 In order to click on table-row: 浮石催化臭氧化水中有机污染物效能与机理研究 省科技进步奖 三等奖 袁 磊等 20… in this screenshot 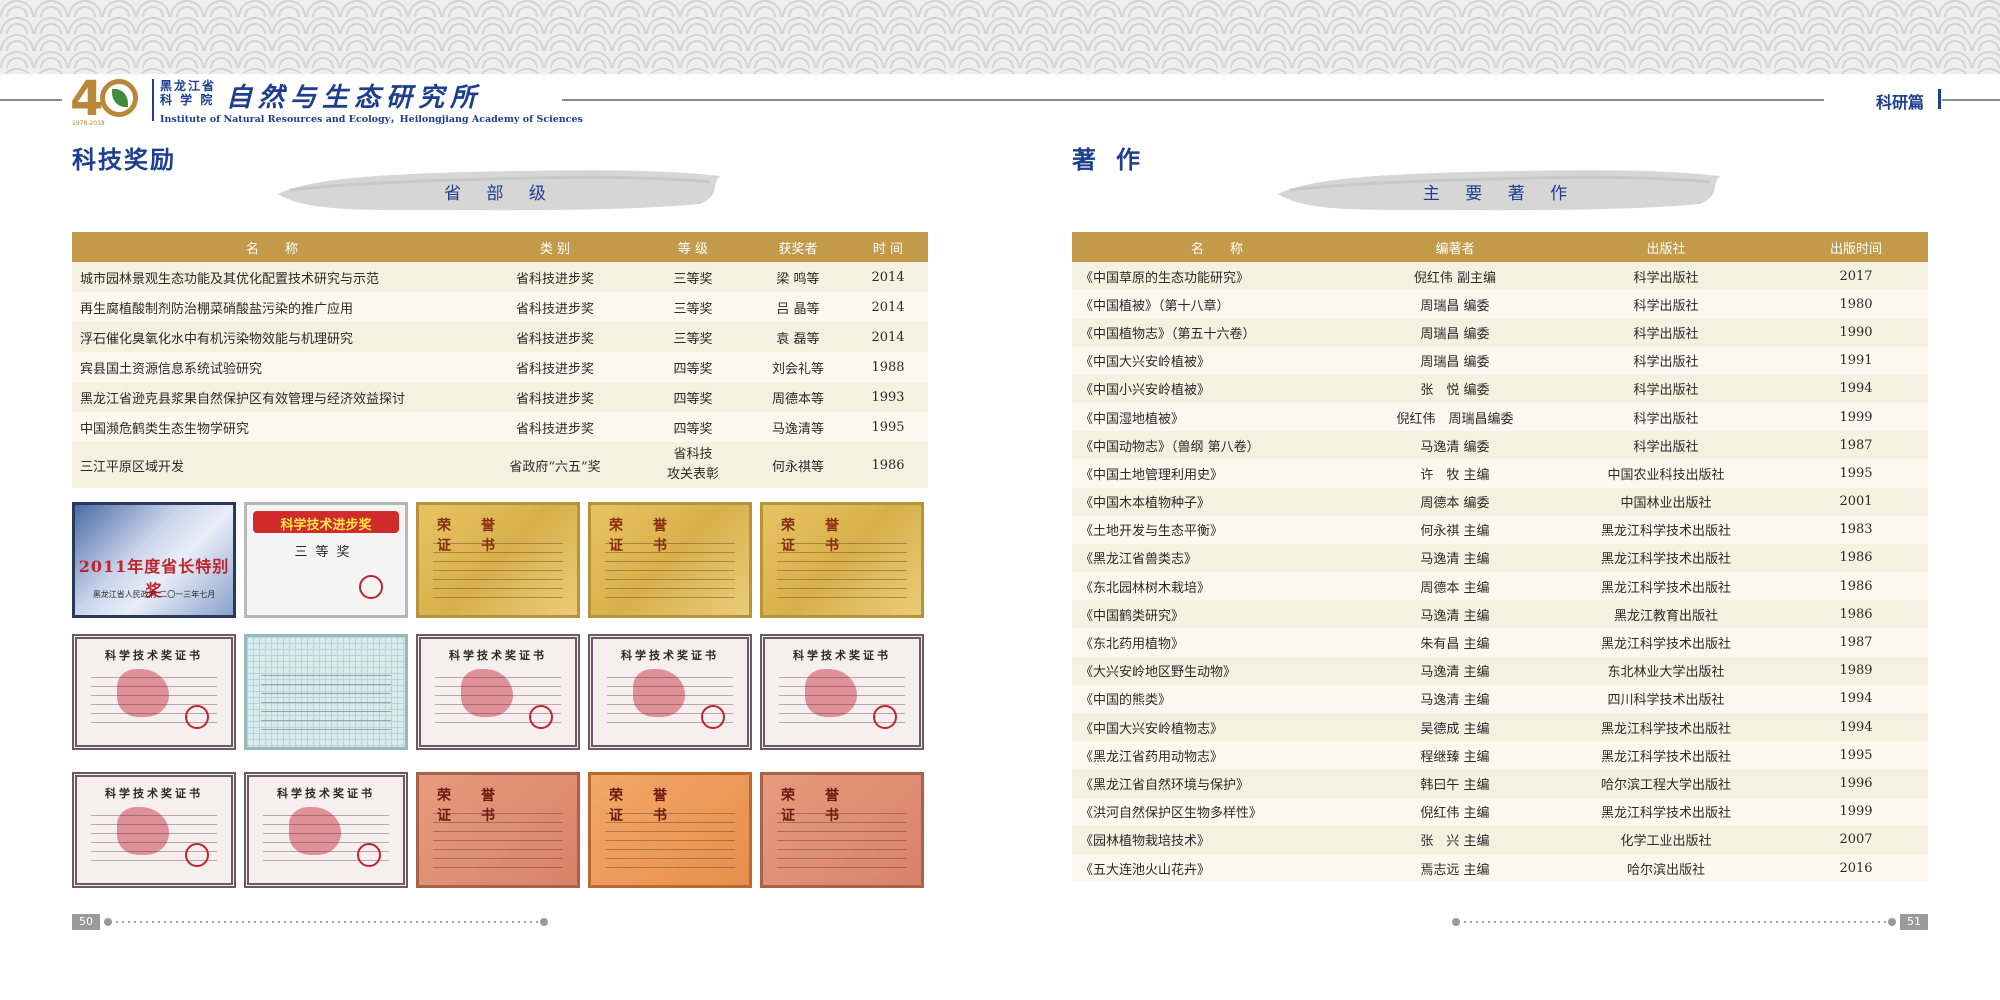, I will do `click(500, 337)`.